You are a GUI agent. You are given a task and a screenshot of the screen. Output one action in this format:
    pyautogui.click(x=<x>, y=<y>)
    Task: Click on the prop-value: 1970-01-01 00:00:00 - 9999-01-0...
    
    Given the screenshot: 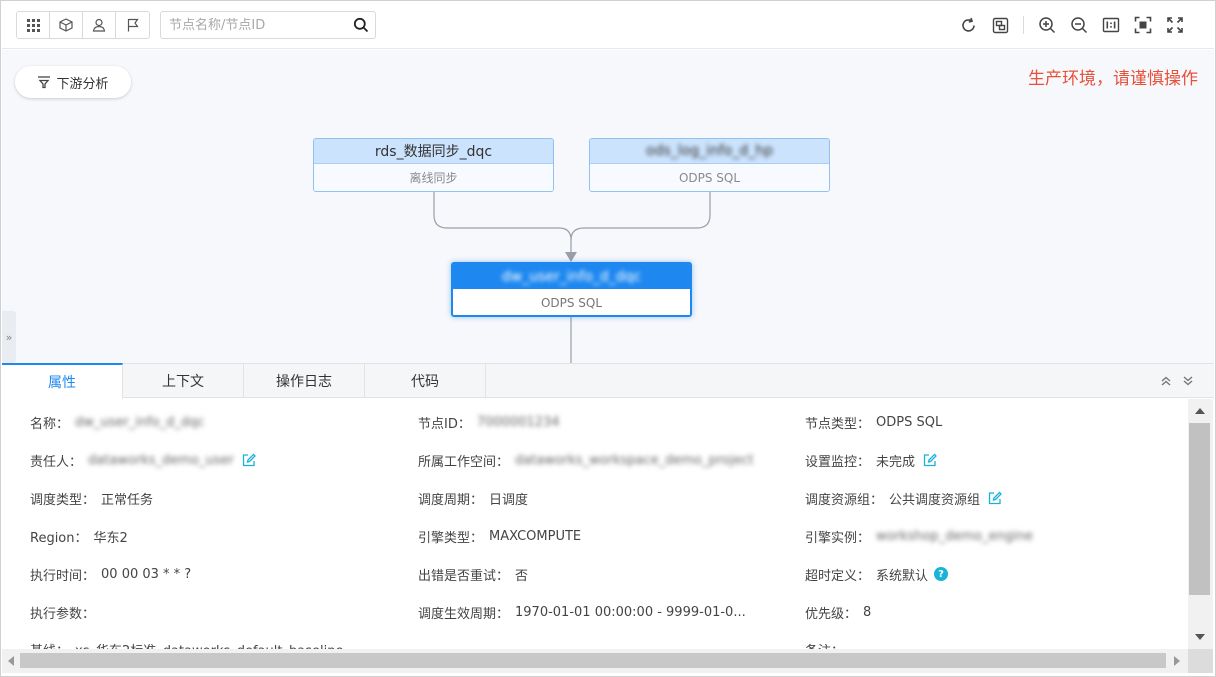 What is the action you would take?
    pyautogui.click(x=630, y=612)
    